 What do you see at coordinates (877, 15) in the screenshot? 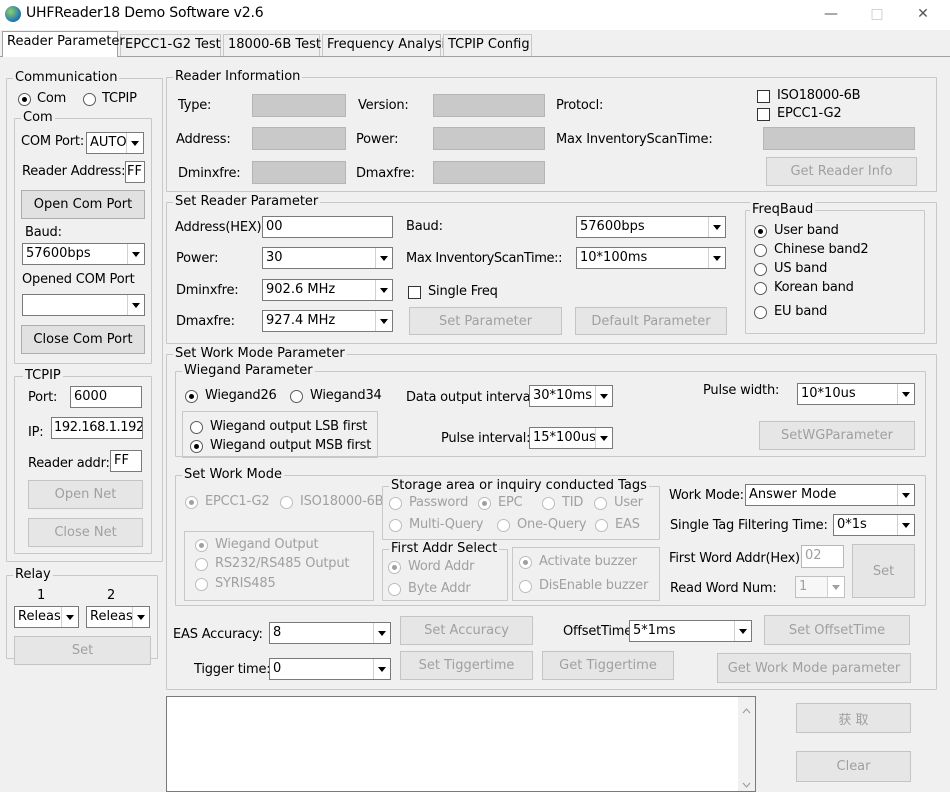
I see `maximize-icon: □` at bounding box center [877, 15].